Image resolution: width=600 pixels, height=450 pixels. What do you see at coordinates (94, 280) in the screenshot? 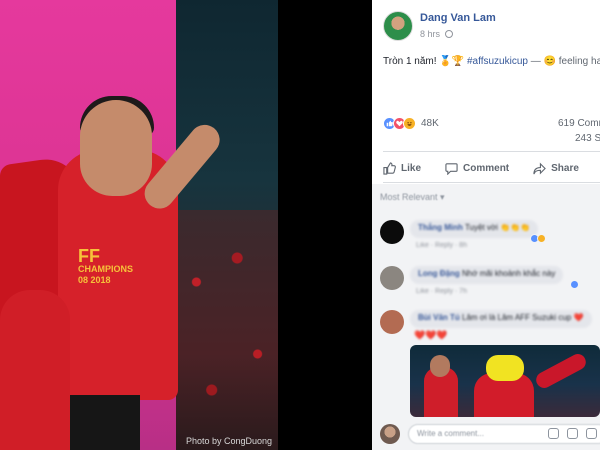
I see `jersey-line3: 08 2018` at bounding box center [94, 280].